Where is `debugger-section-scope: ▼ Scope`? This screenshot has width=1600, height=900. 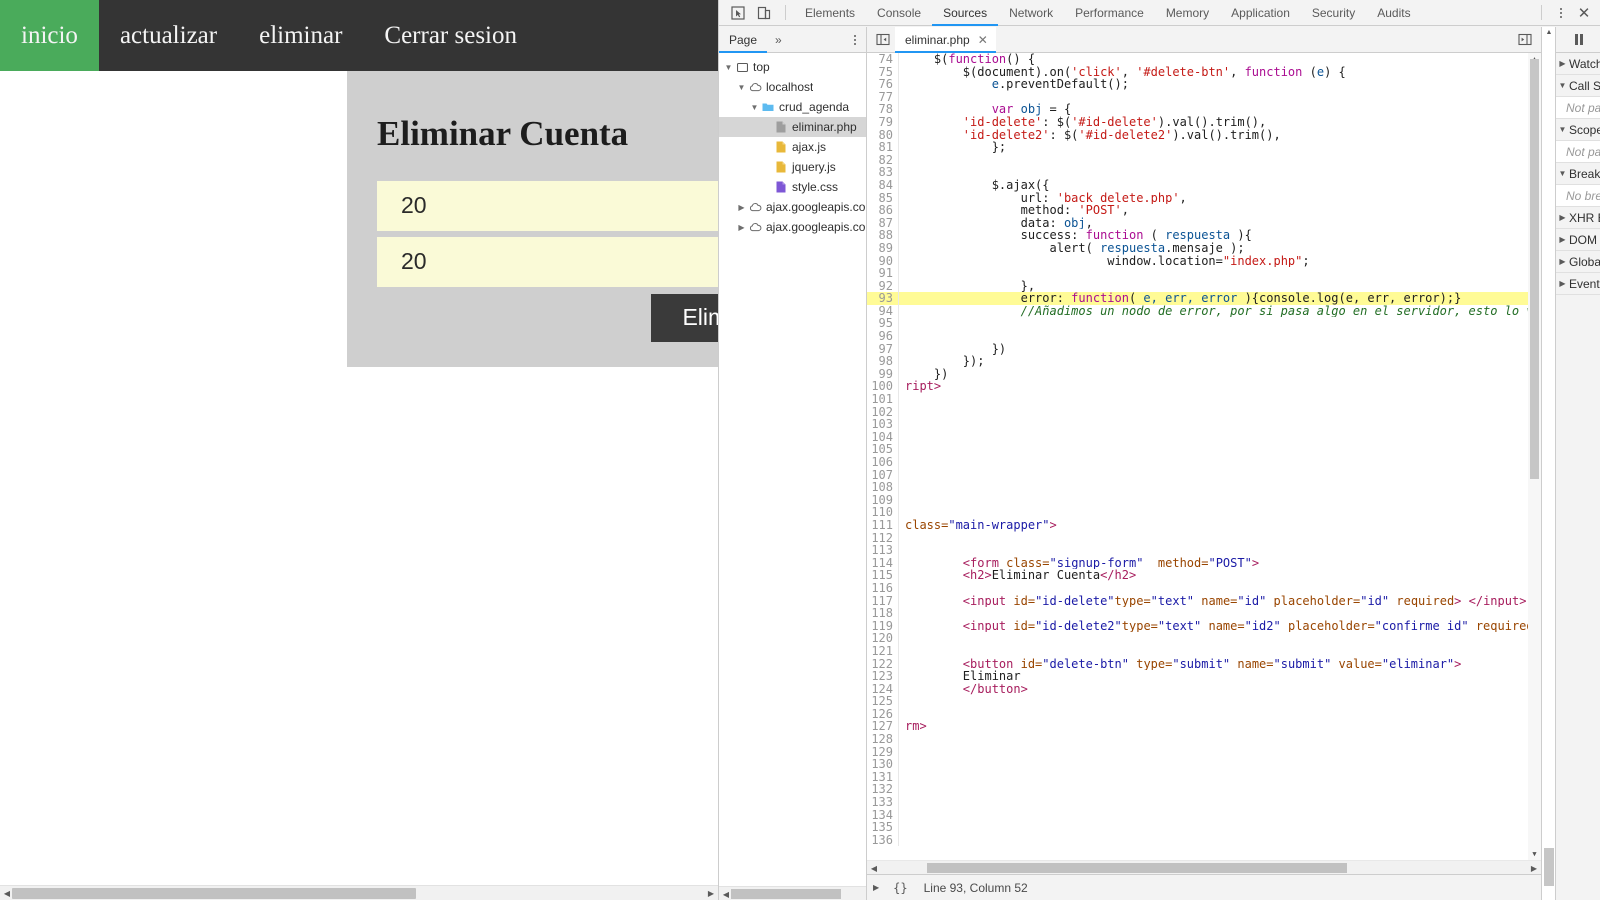
debugger-section-scope: ▼ Scope is located at coordinates (1578, 130).